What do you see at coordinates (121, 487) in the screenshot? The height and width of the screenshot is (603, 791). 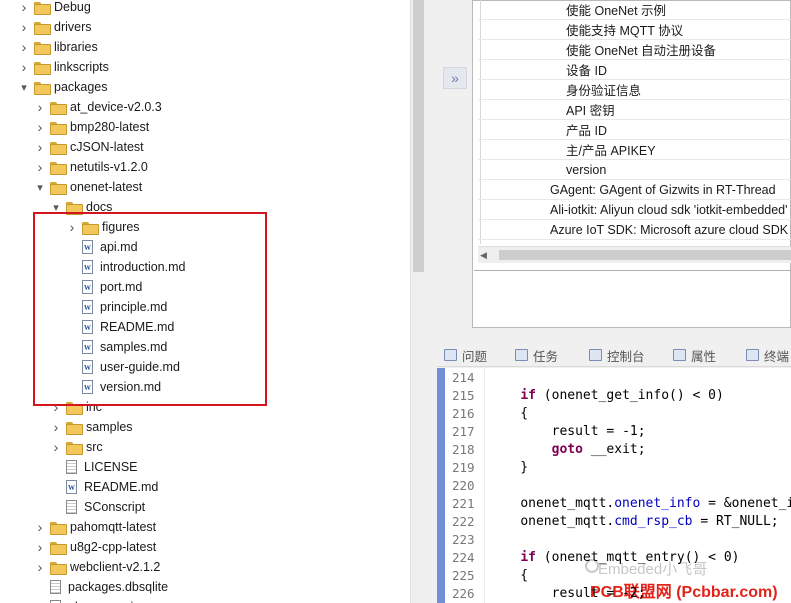 I see `tree-item-label: README.md` at bounding box center [121, 487].